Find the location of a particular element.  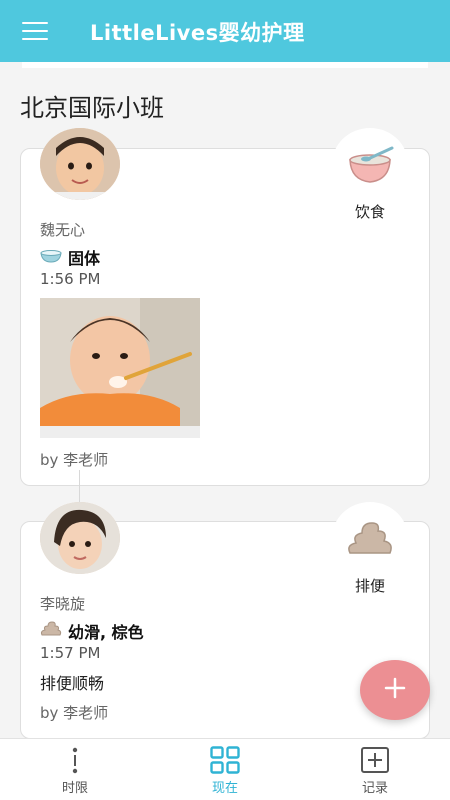

nav-label: 记录 is located at coordinates (374, 788).